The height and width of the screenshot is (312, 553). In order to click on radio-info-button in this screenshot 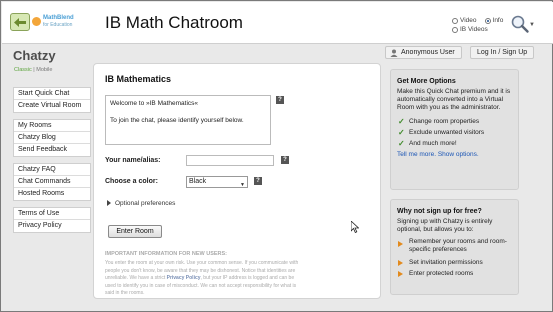, I will do `click(487, 20)`.